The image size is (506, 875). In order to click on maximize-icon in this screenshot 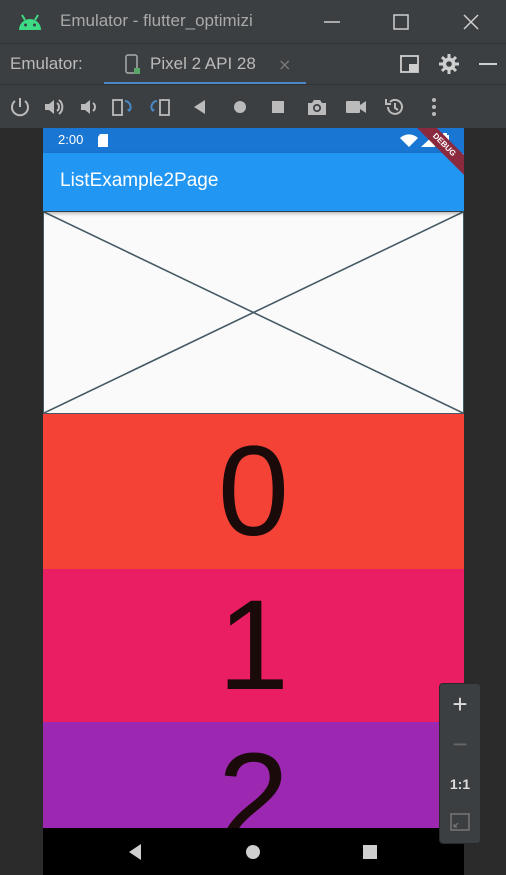, I will do `click(401, 22)`.